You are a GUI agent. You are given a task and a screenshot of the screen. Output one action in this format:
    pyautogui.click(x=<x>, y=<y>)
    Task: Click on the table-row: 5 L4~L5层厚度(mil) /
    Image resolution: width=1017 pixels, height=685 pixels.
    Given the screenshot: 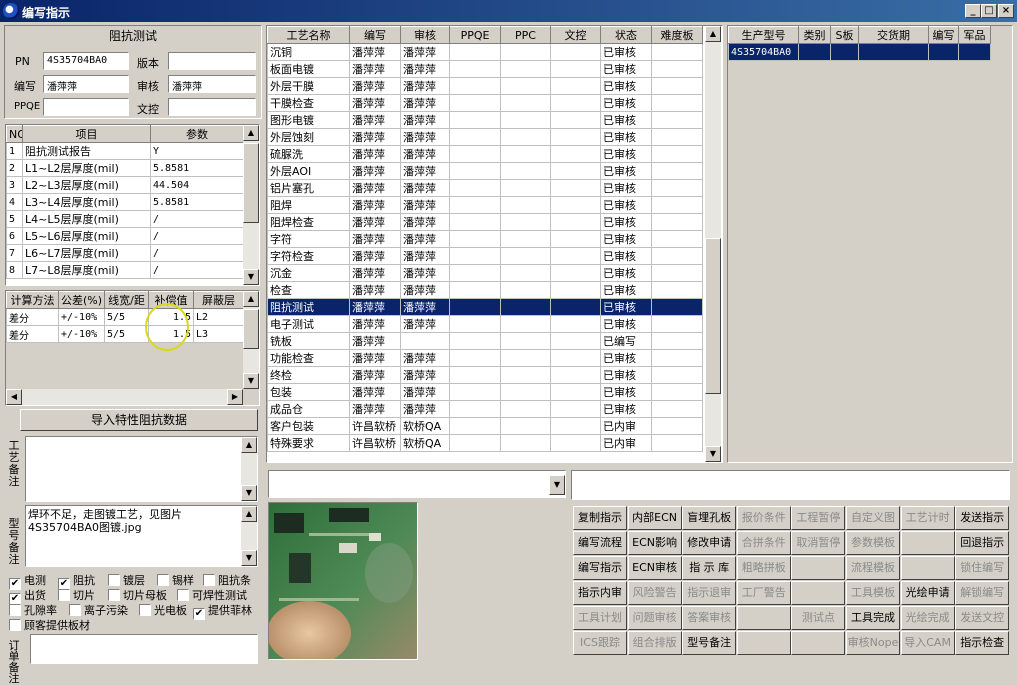 What is the action you would take?
    pyautogui.click(x=125, y=219)
    